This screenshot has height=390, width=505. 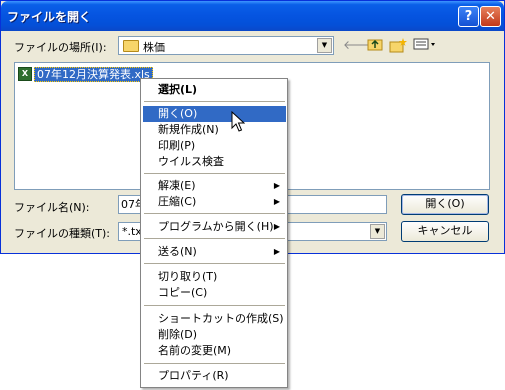 What do you see at coordinates (425, 45) in the screenshot?
I see `view-menu-icon` at bounding box center [425, 45].